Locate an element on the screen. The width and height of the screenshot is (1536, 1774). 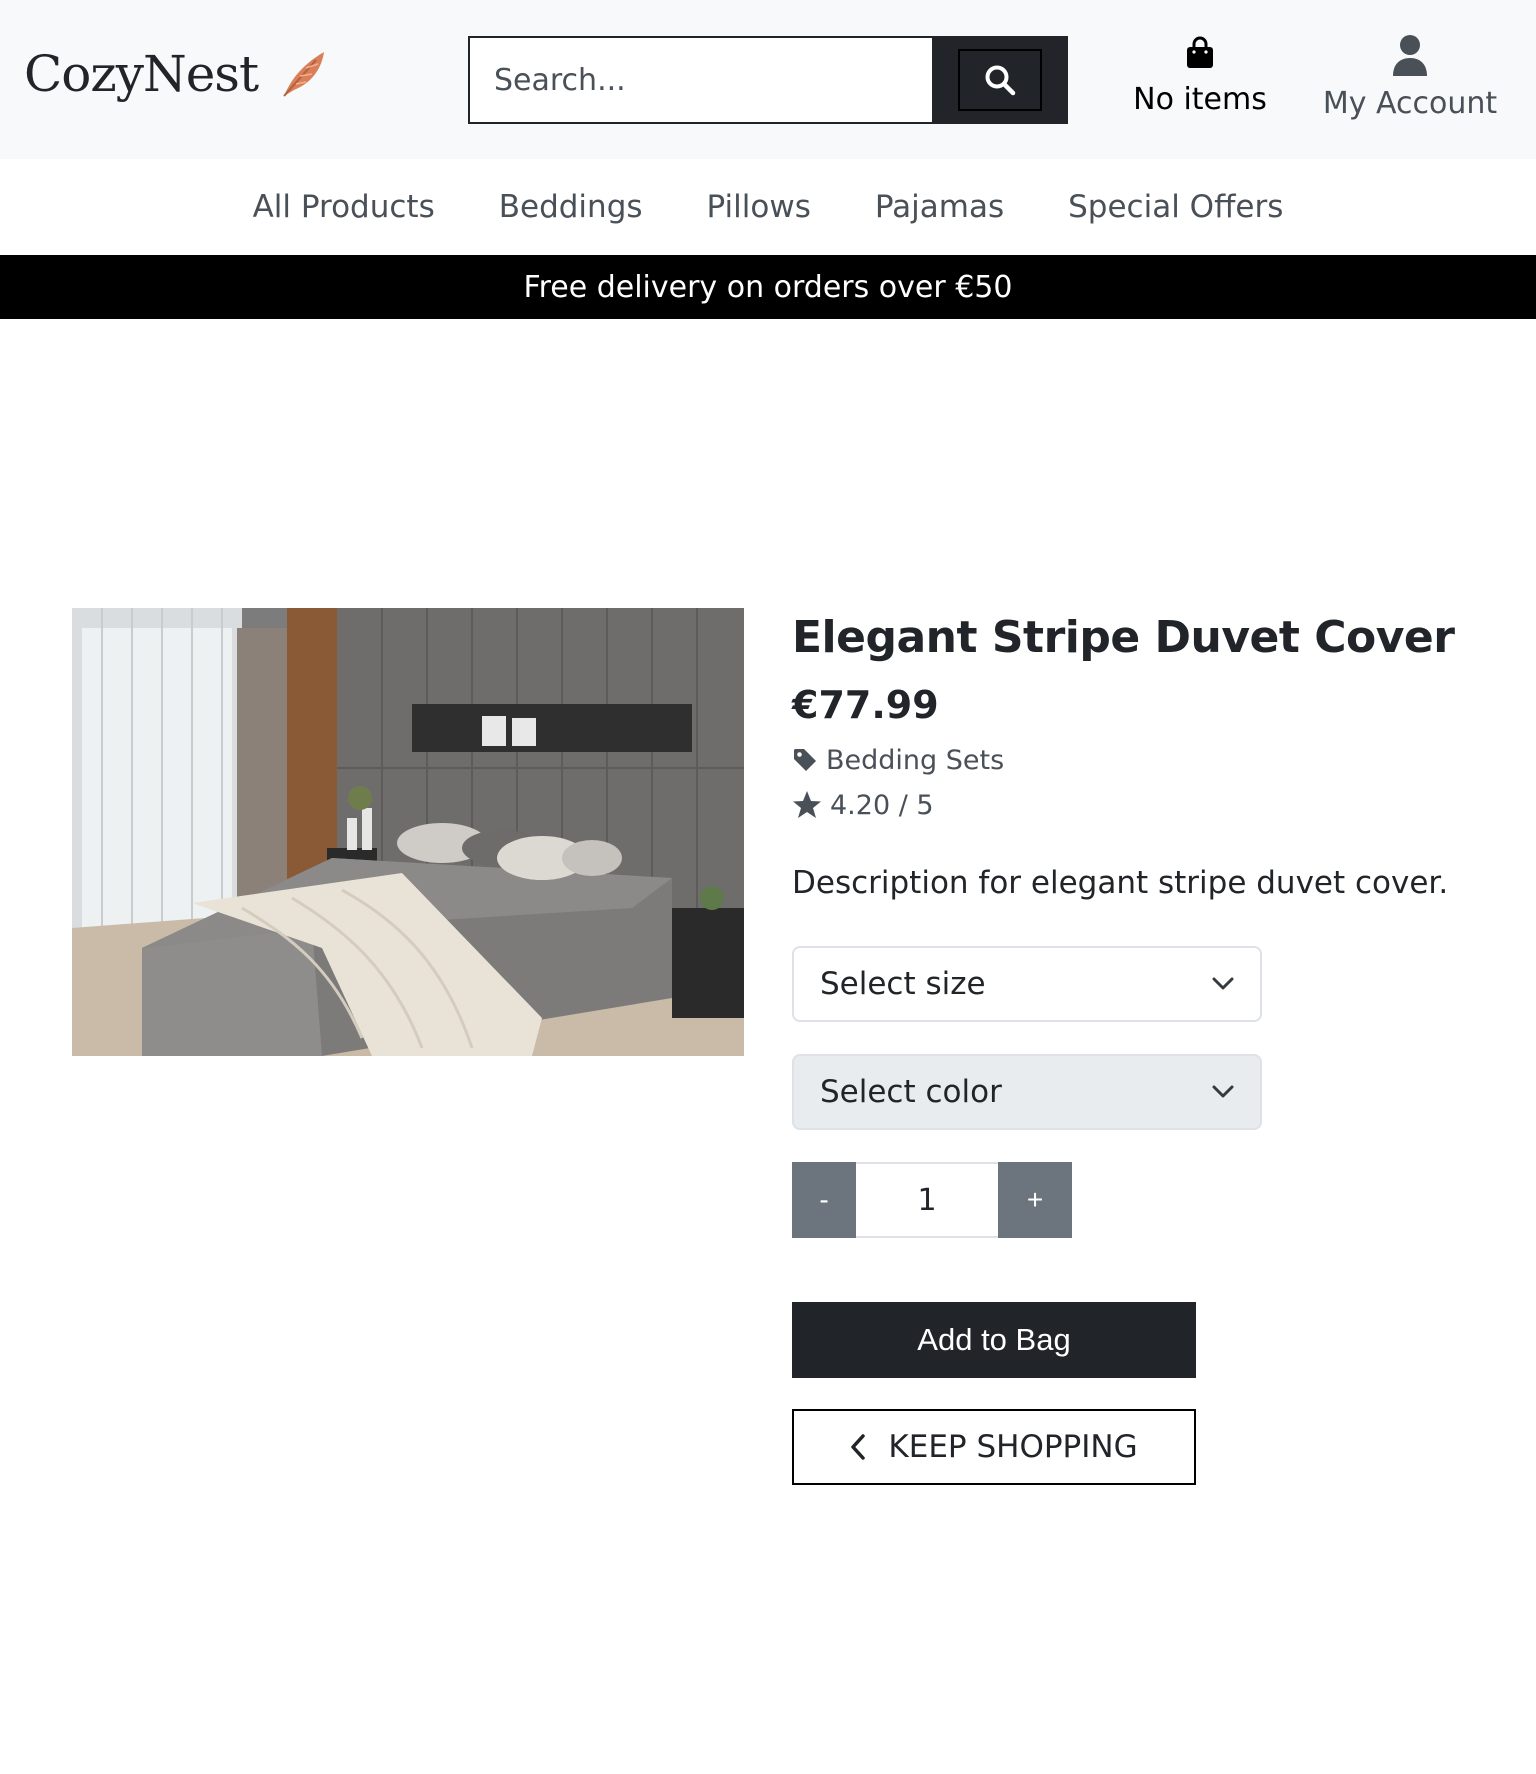
quantity-stepper: - 1 + is located at coordinates (932, 1200).